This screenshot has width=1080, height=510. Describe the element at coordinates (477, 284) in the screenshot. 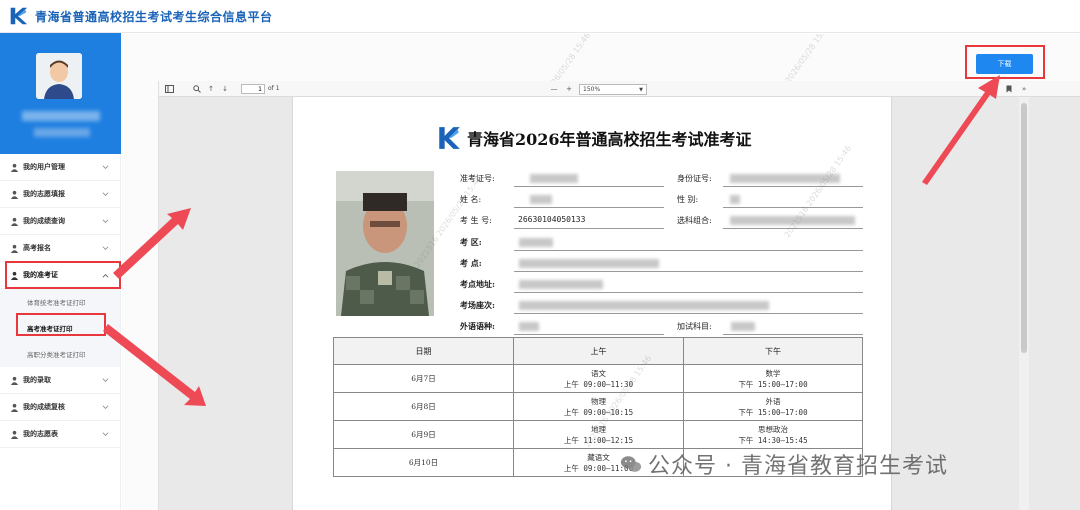

I see `label-site-address: 考点地址:` at that location.